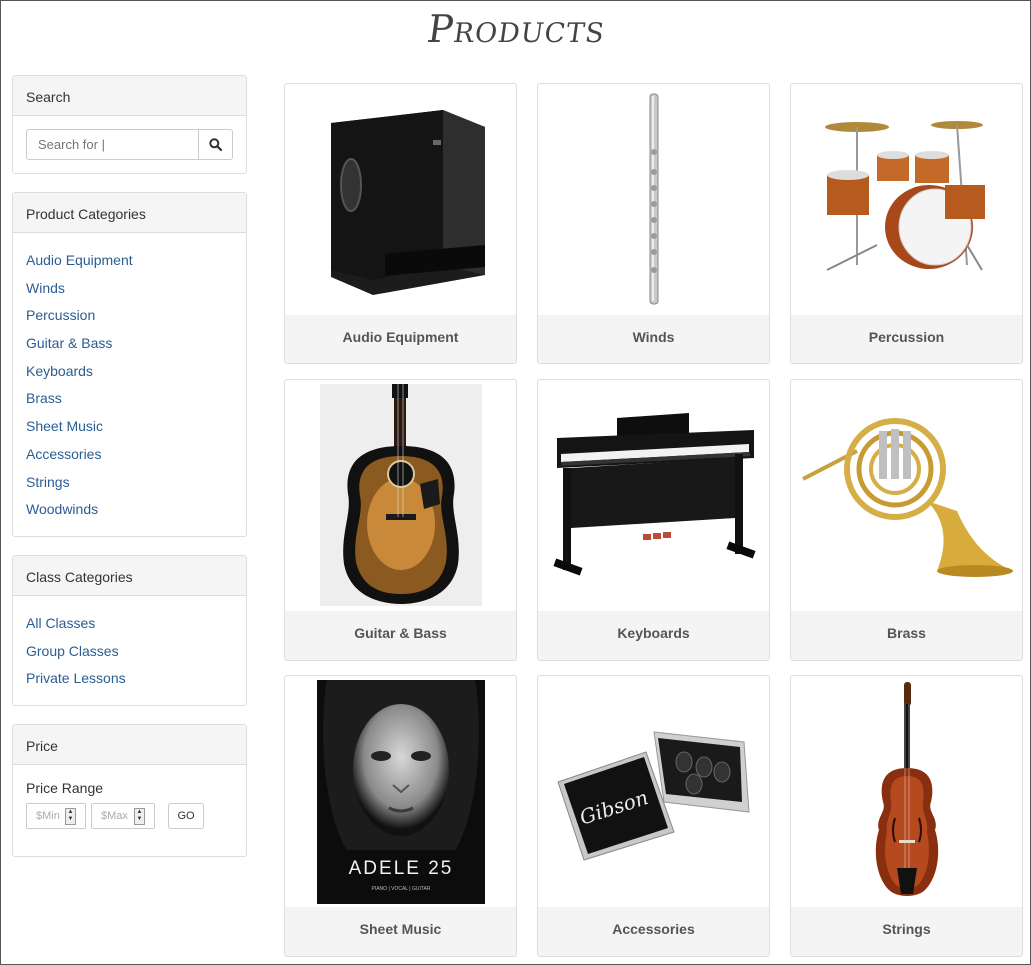 This screenshot has height=965, width=1031. Describe the element at coordinates (129, 745) in the screenshot. I see `price-heading: Price` at that location.